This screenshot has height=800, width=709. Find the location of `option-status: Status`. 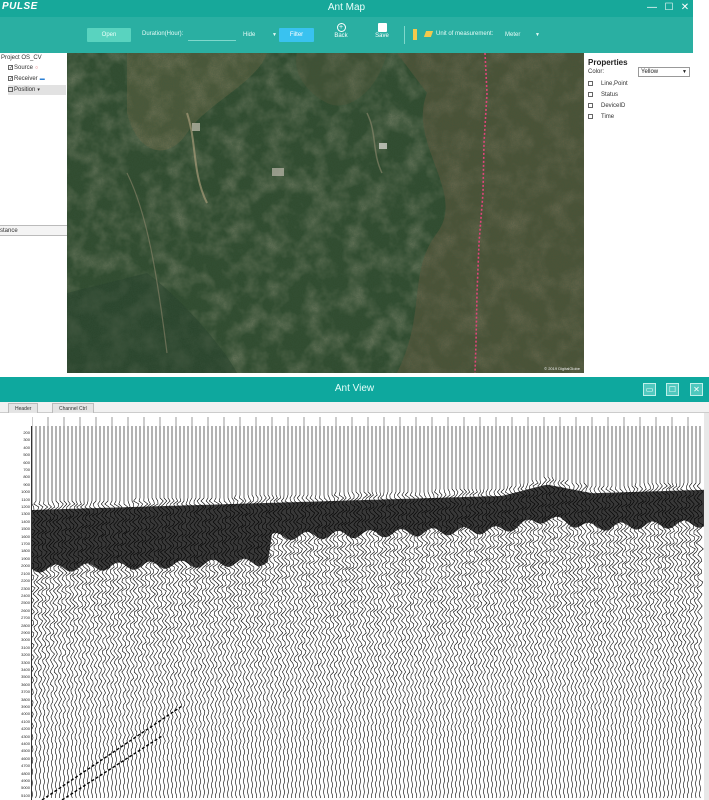

option-status: Status is located at coordinates (603, 95).